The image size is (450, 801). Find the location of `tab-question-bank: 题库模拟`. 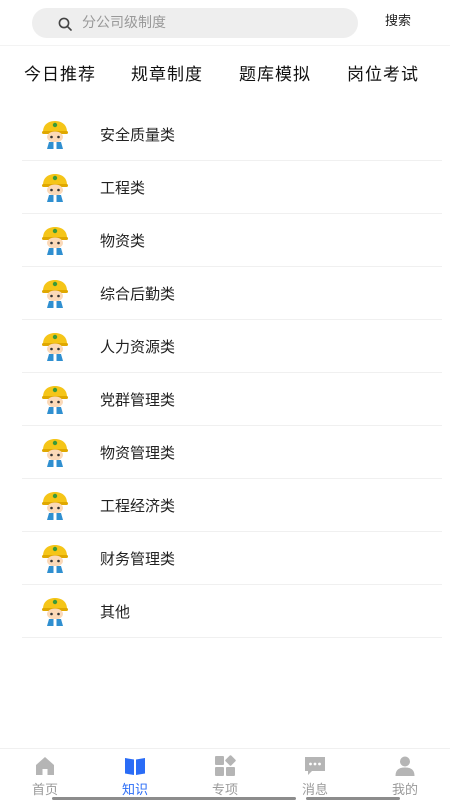

tab-question-bank: 题库模拟 is located at coordinates (275, 72).